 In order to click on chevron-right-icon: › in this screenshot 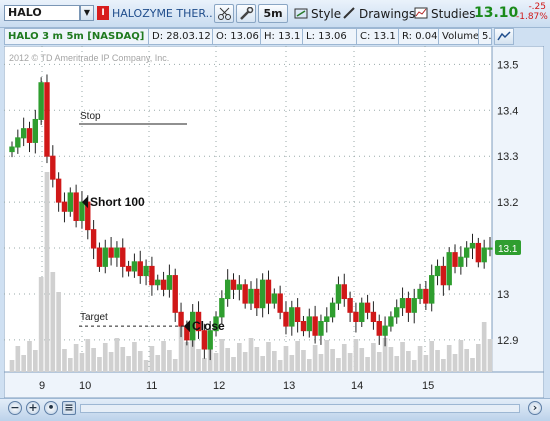, I will do `click(535, 407)`.